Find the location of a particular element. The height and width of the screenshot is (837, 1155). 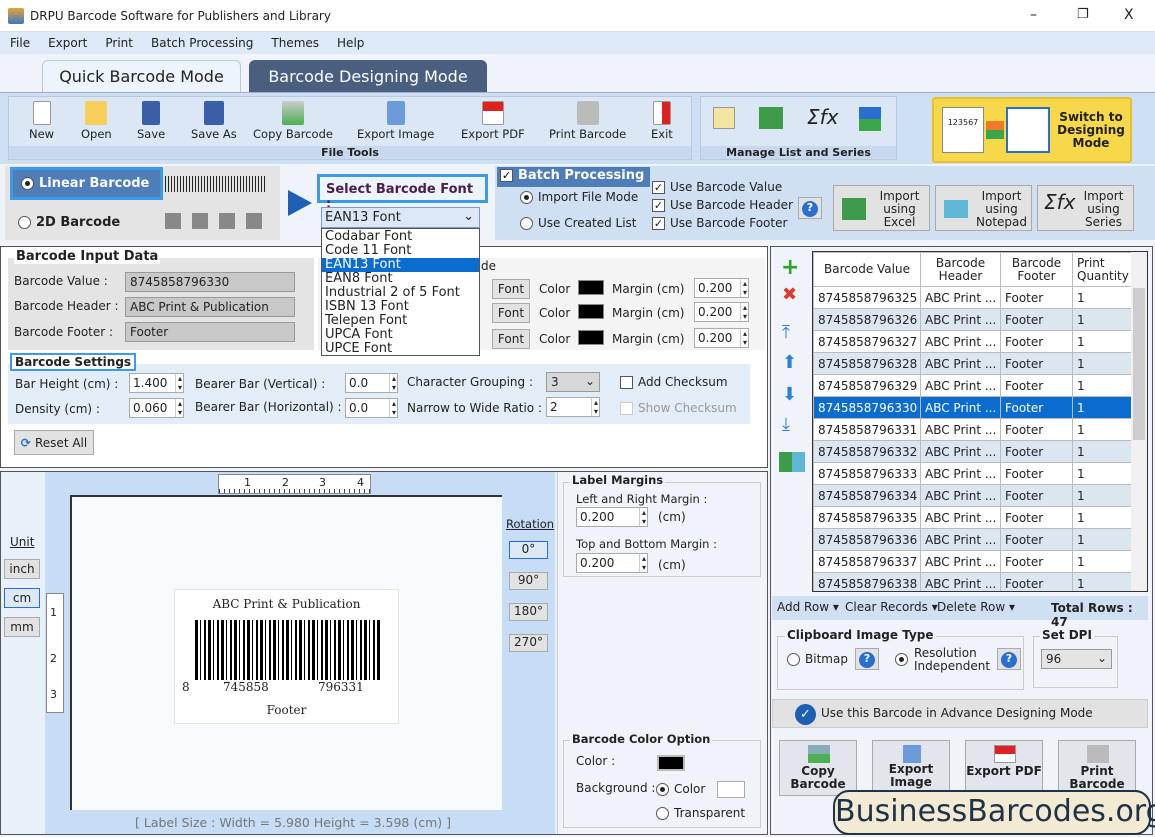

reset-all-button: ⟳ Reset All is located at coordinates (54, 442).